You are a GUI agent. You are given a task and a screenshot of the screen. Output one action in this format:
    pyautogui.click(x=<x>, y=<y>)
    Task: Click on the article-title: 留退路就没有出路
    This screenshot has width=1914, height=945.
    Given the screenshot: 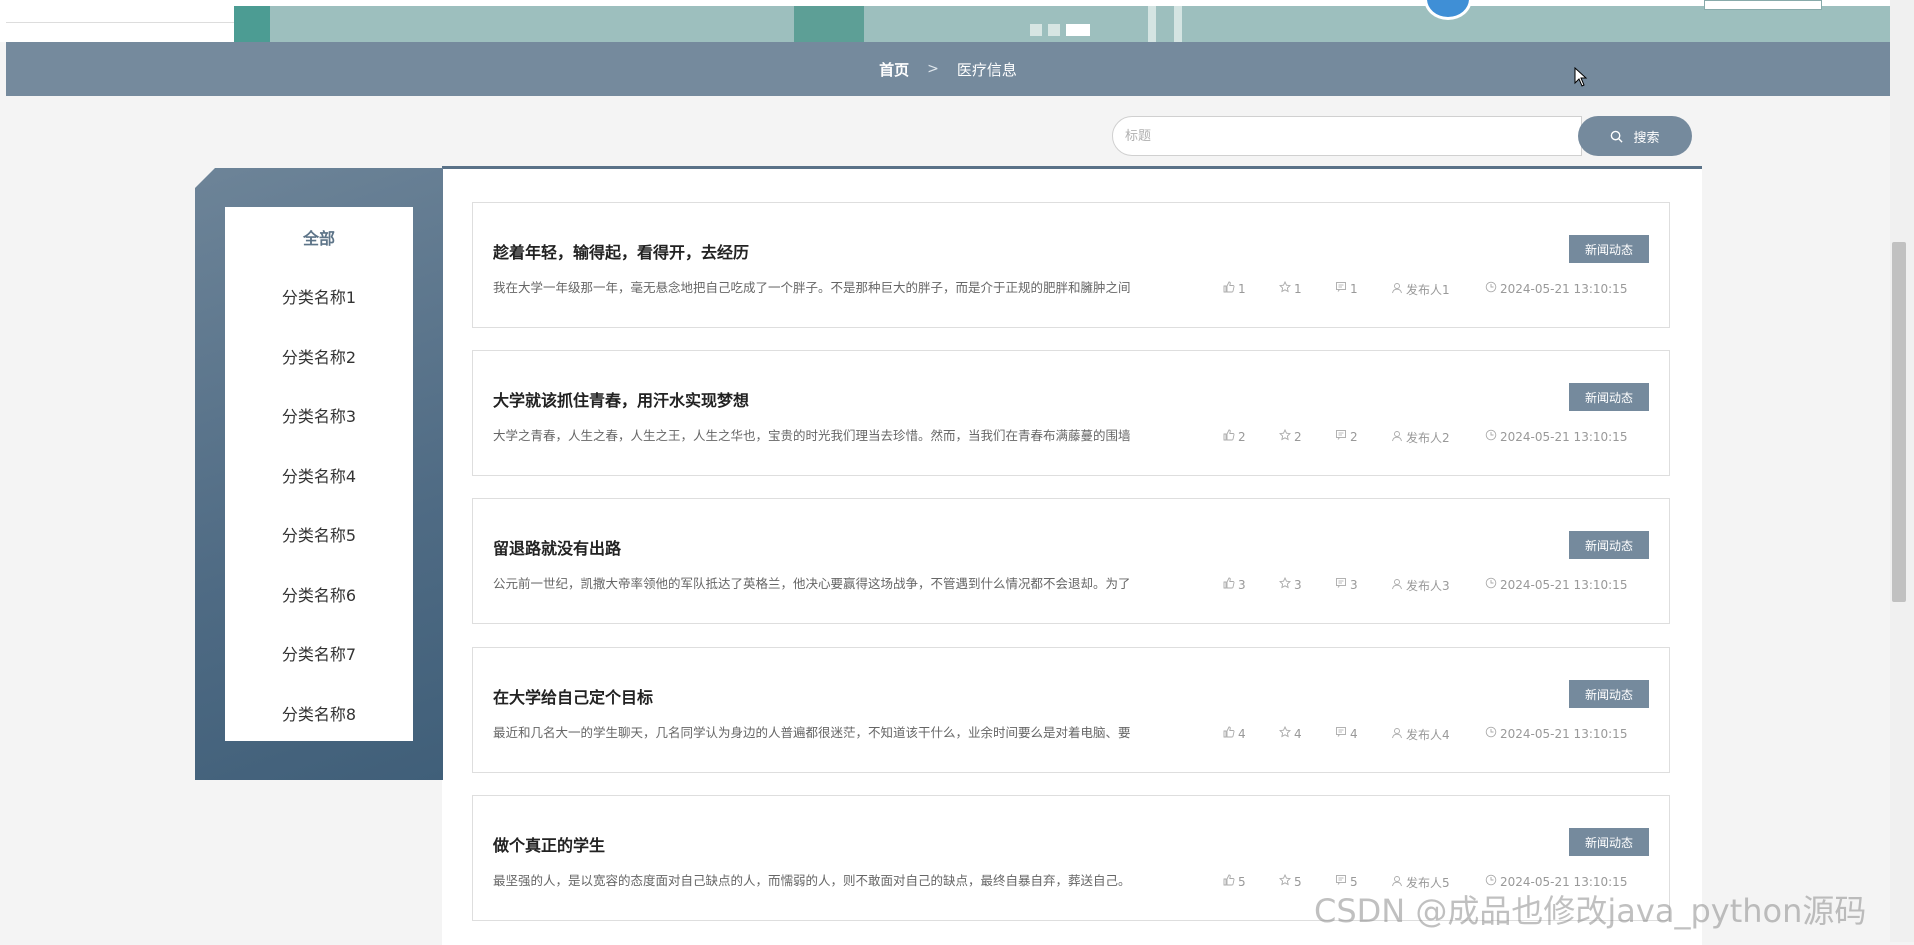 What is the action you would take?
    pyautogui.click(x=557, y=547)
    